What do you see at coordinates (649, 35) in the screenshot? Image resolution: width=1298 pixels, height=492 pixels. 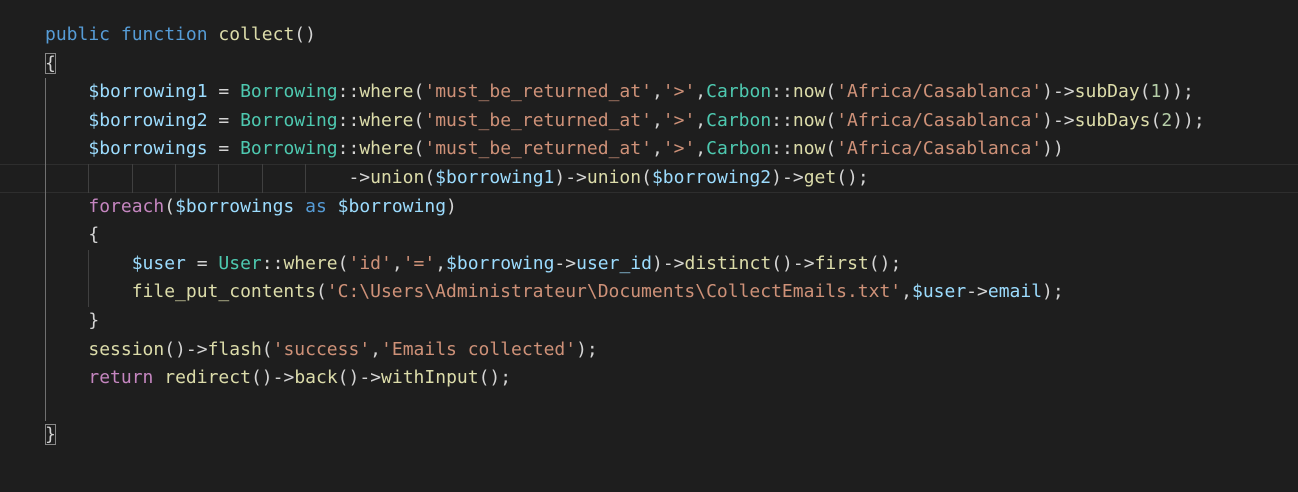 I see `code-line: public function collect()` at bounding box center [649, 35].